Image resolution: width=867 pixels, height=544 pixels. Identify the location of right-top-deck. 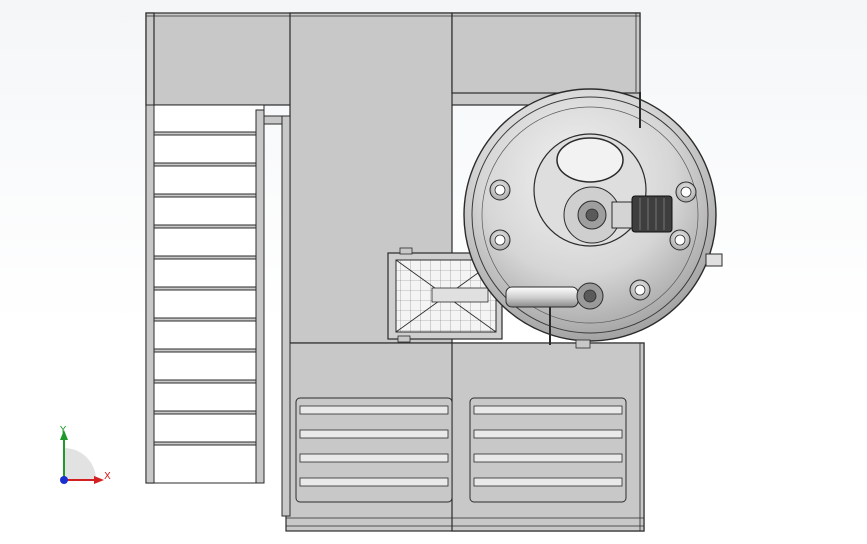
(546, 53).